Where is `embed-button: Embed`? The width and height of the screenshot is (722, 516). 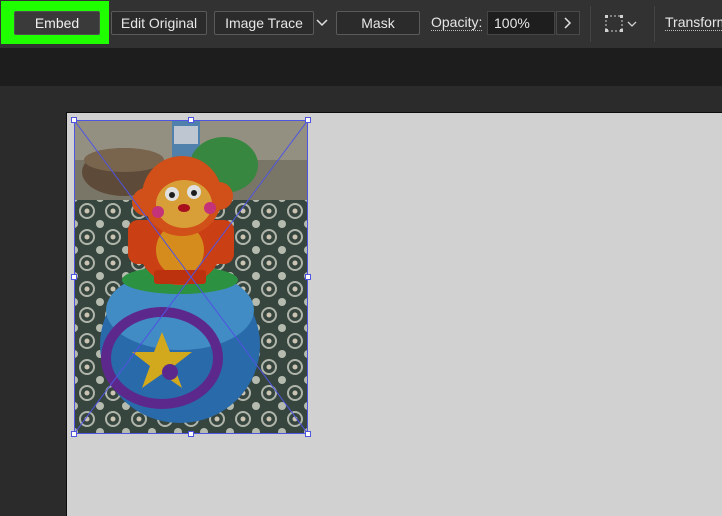 embed-button: Embed is located at coordinates (57, 23).